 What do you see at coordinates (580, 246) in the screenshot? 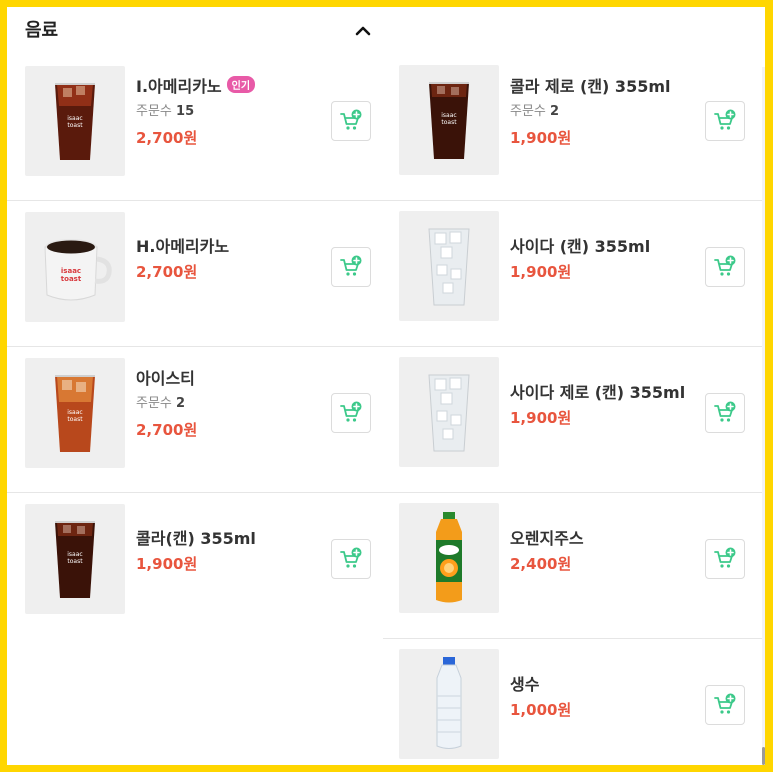
I see `item-name: 사이다 (캔) 355ml` at bounding box center [580, 246].